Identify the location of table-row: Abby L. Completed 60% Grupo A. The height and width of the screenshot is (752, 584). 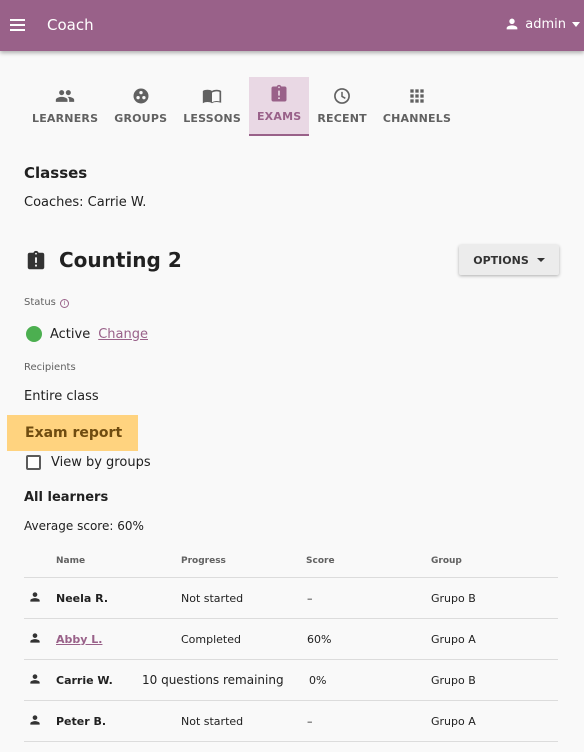
(291, 639).